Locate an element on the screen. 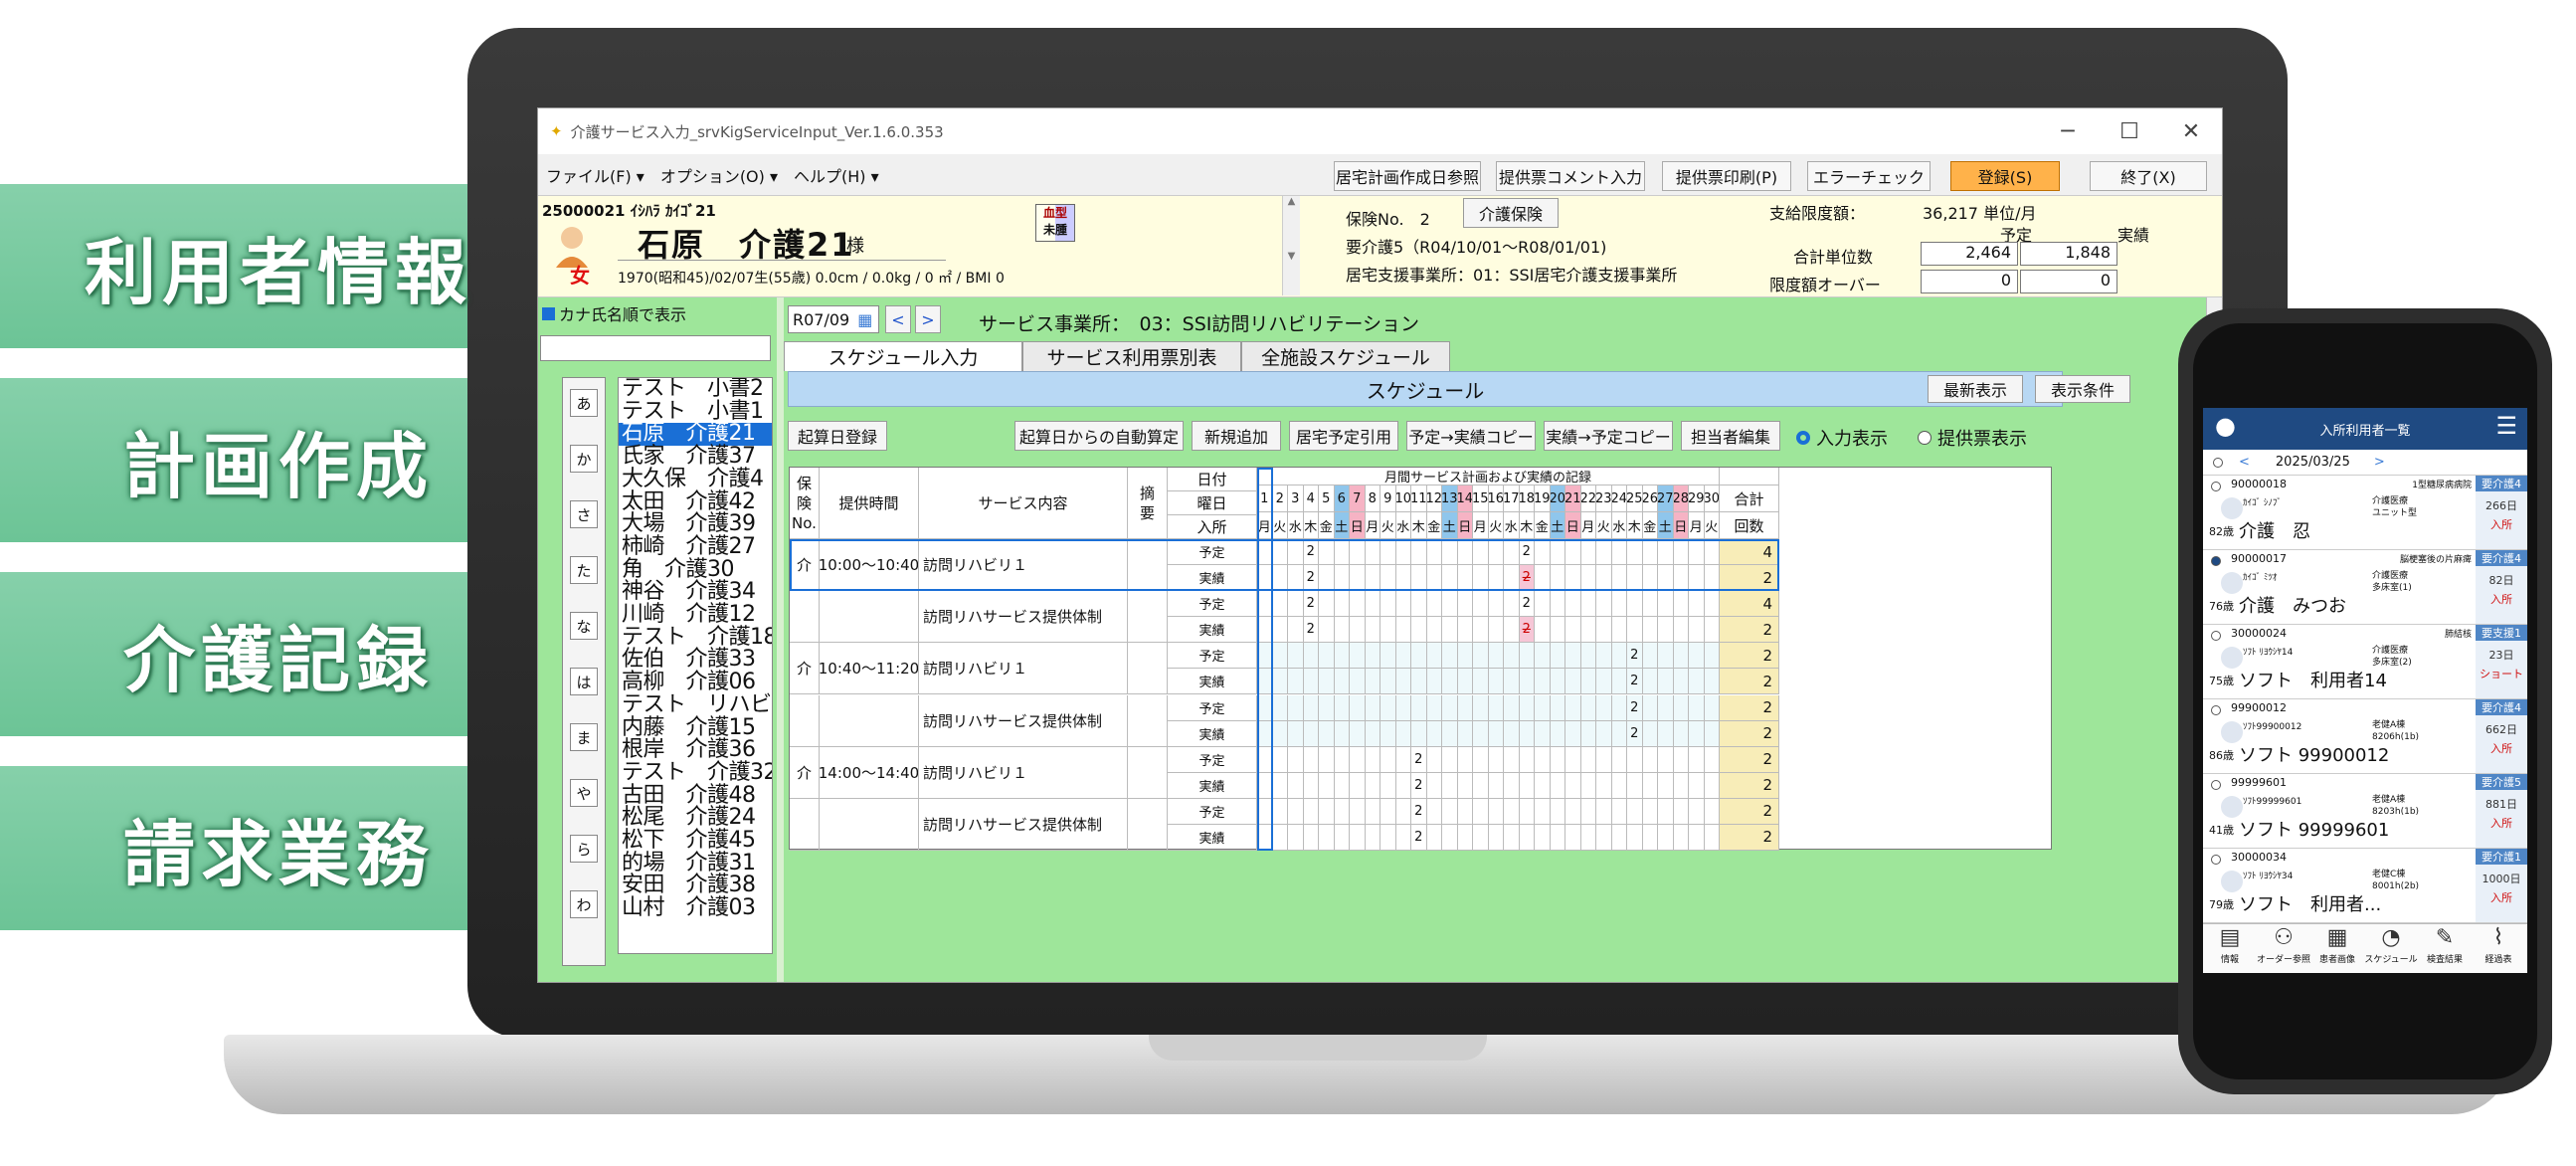 This screenshot has width=2576, height=1166. resident-checkbox-icon is located at coordinates (2216, 486).